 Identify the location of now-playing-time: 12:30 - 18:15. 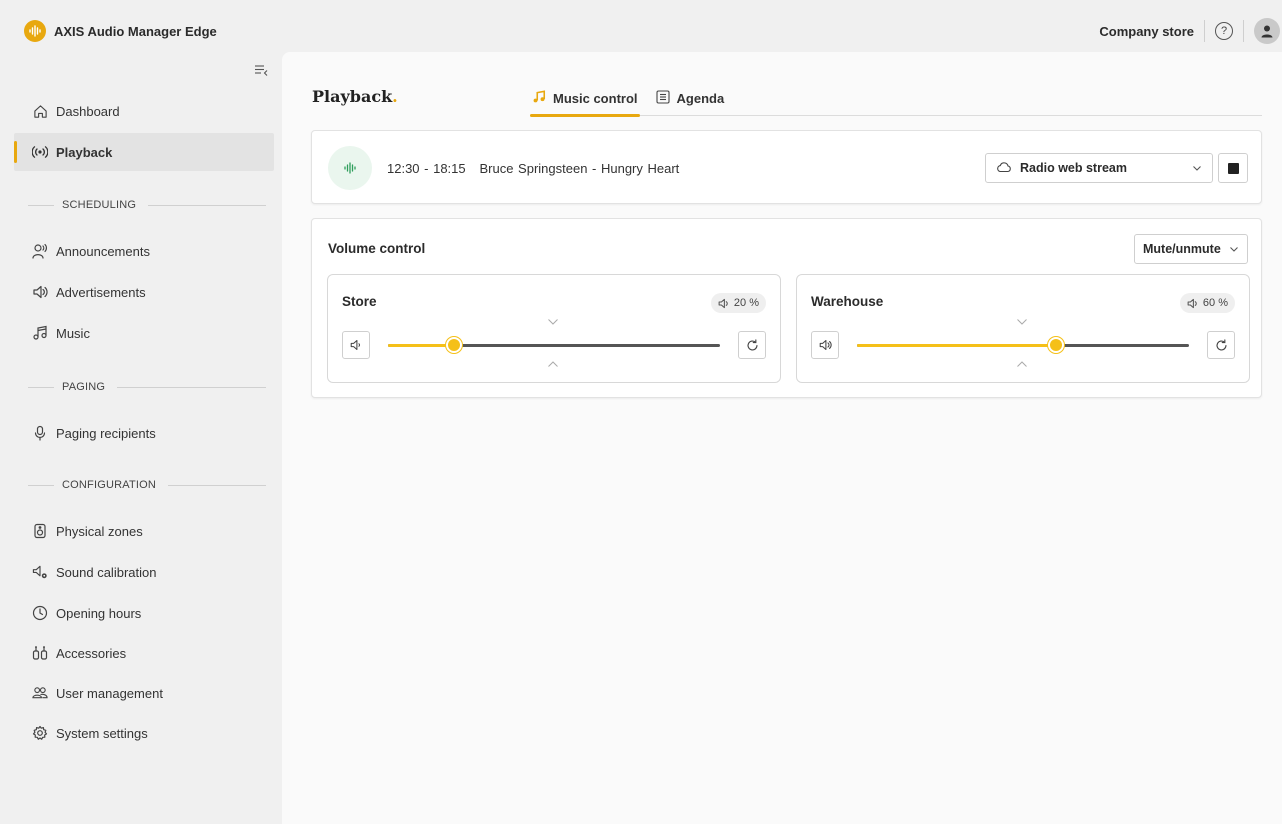
(426, 168).